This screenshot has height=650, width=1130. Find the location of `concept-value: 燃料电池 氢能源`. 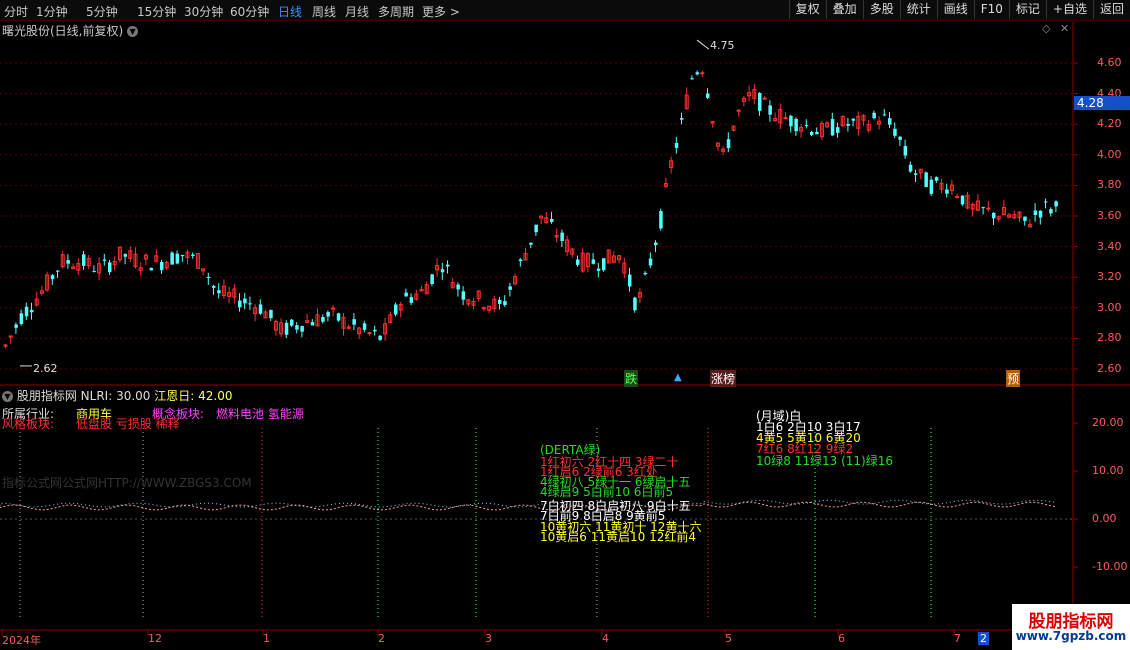

concept-value: 燃料电池 氢能源 is located at coordinates (260, 414).